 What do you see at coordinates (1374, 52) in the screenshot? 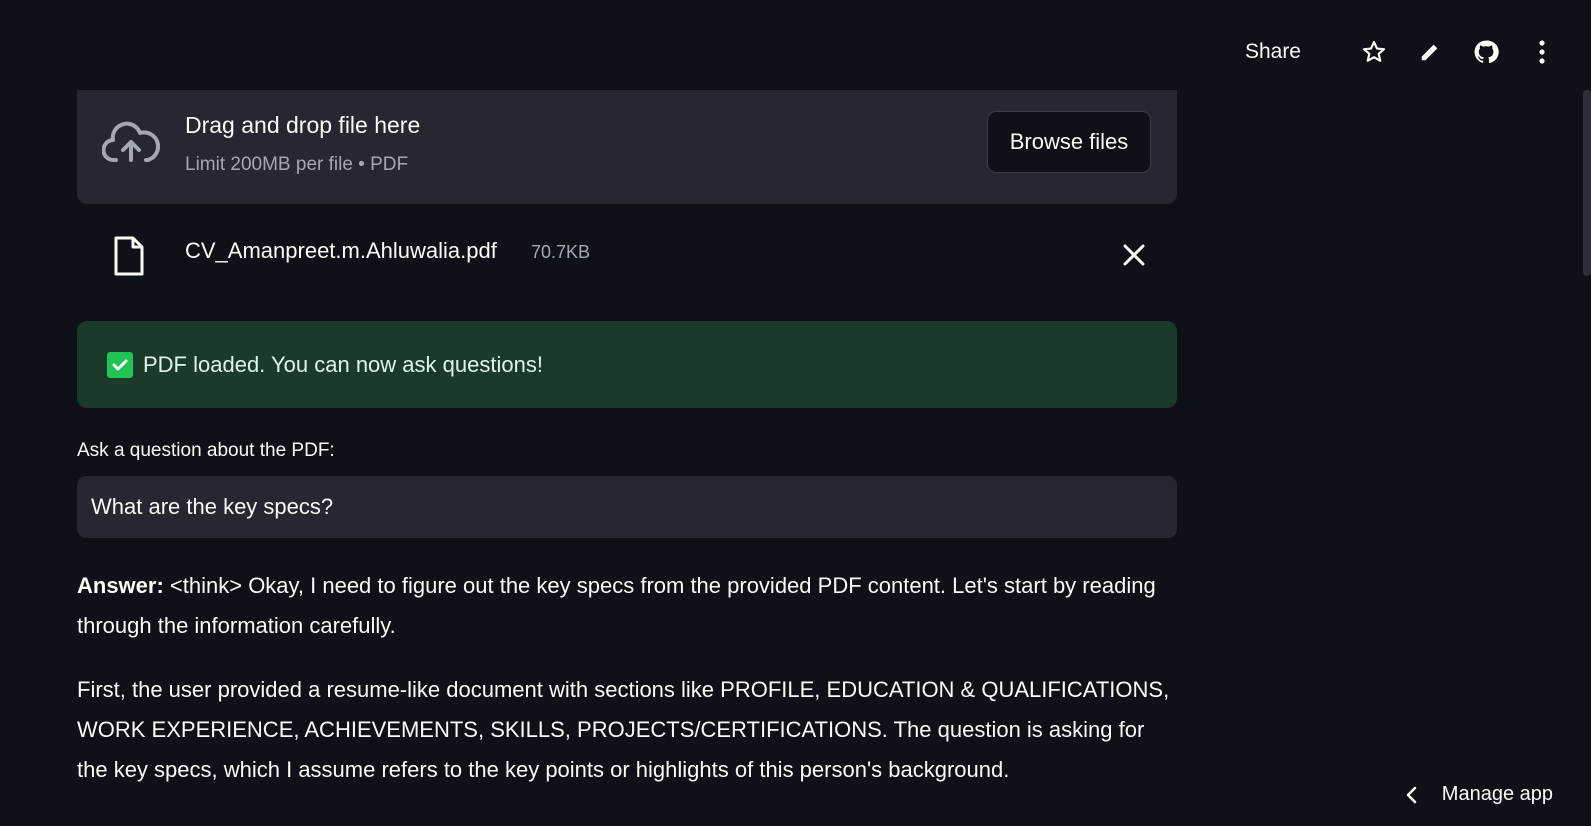
I see `star-icon` at bounding box center [1374, 52].